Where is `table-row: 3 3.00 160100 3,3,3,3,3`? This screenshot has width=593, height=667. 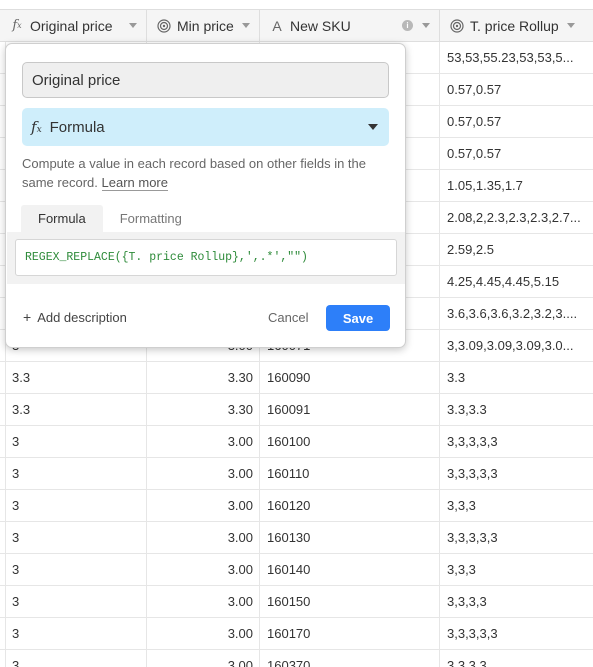
table-row: 3 3.00 160100 3,3,3,3,3 is located at coordinates (296, 442).